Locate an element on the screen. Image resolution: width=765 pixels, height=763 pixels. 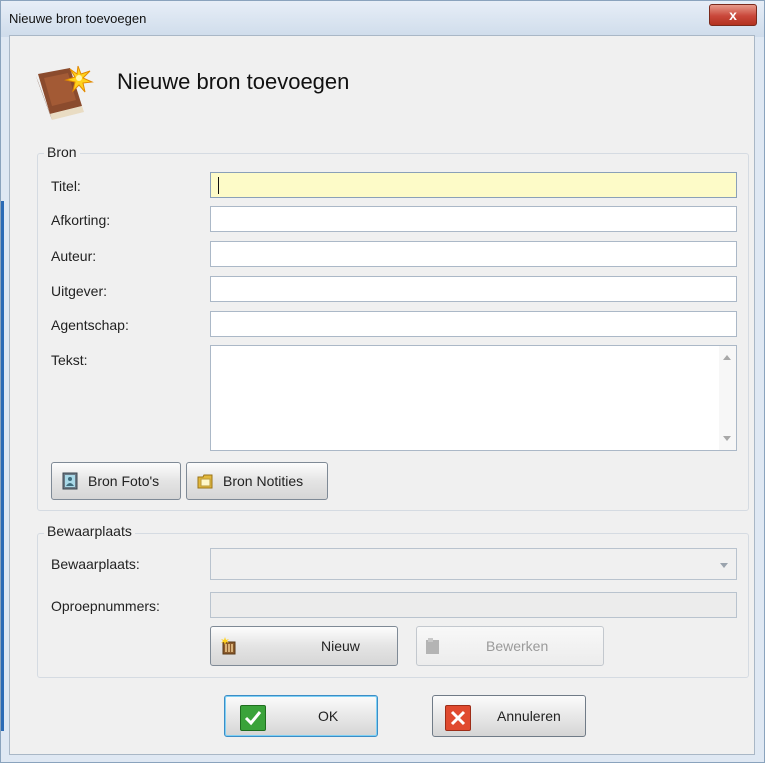
close-button: x is located at coordinates (733, 15).